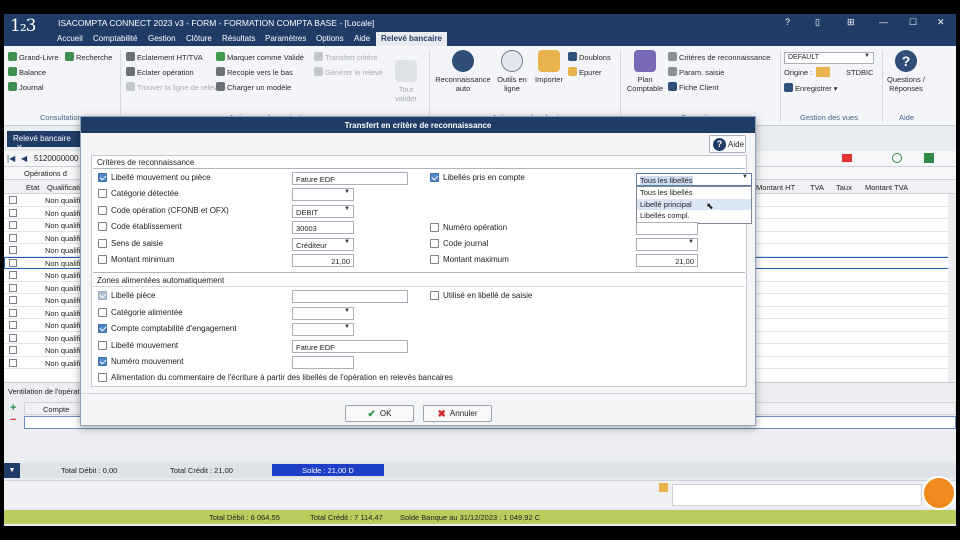 The height and width of the screenshot is (540, 960). Describe the element at coordinates (173, 87) in the screenshot. I see `trouver-ligne-button: Trouver la ligne de relevé` at that location.